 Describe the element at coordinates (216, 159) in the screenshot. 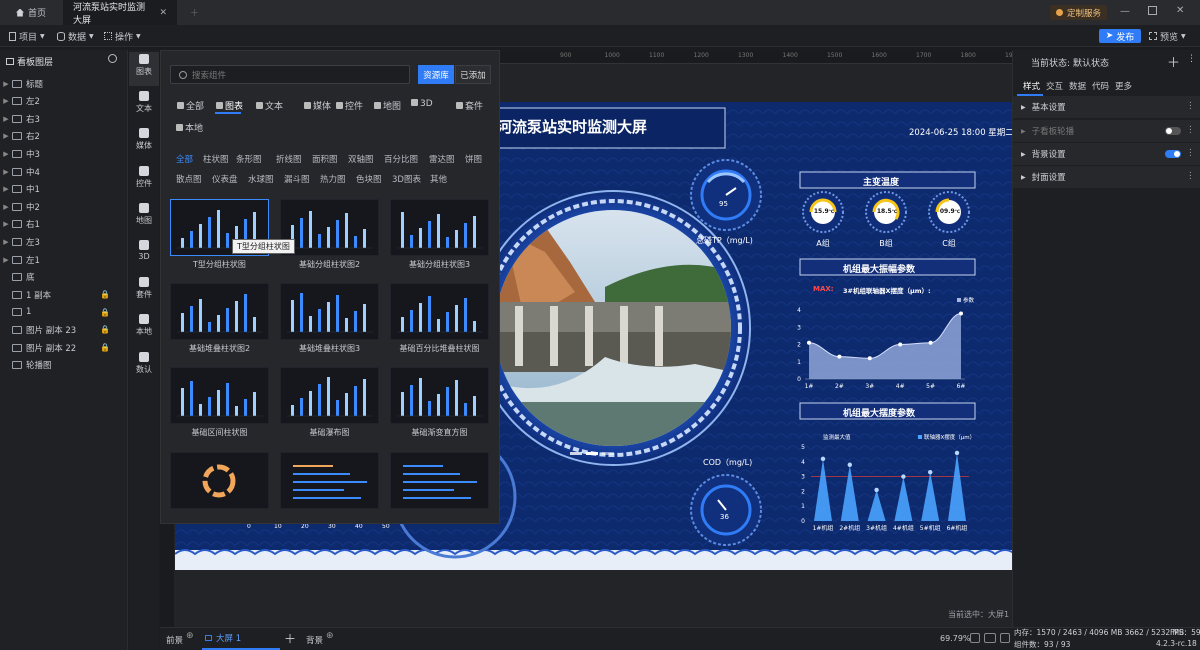

I see `subcategory-item: 柱状图` at that location.